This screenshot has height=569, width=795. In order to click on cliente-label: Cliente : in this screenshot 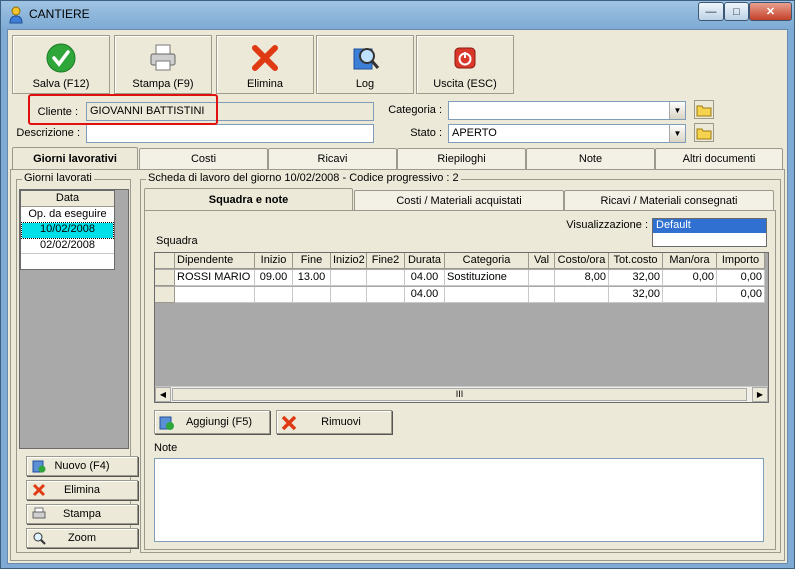, I will do `click(57, 112)`.